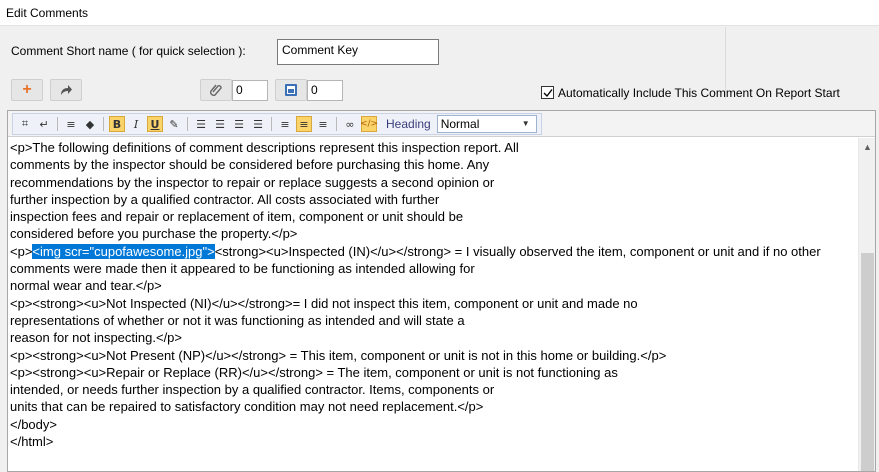 The width and height of the screenshot is (879, 472). I want to click on plus-icon: +, so click(27, 89).